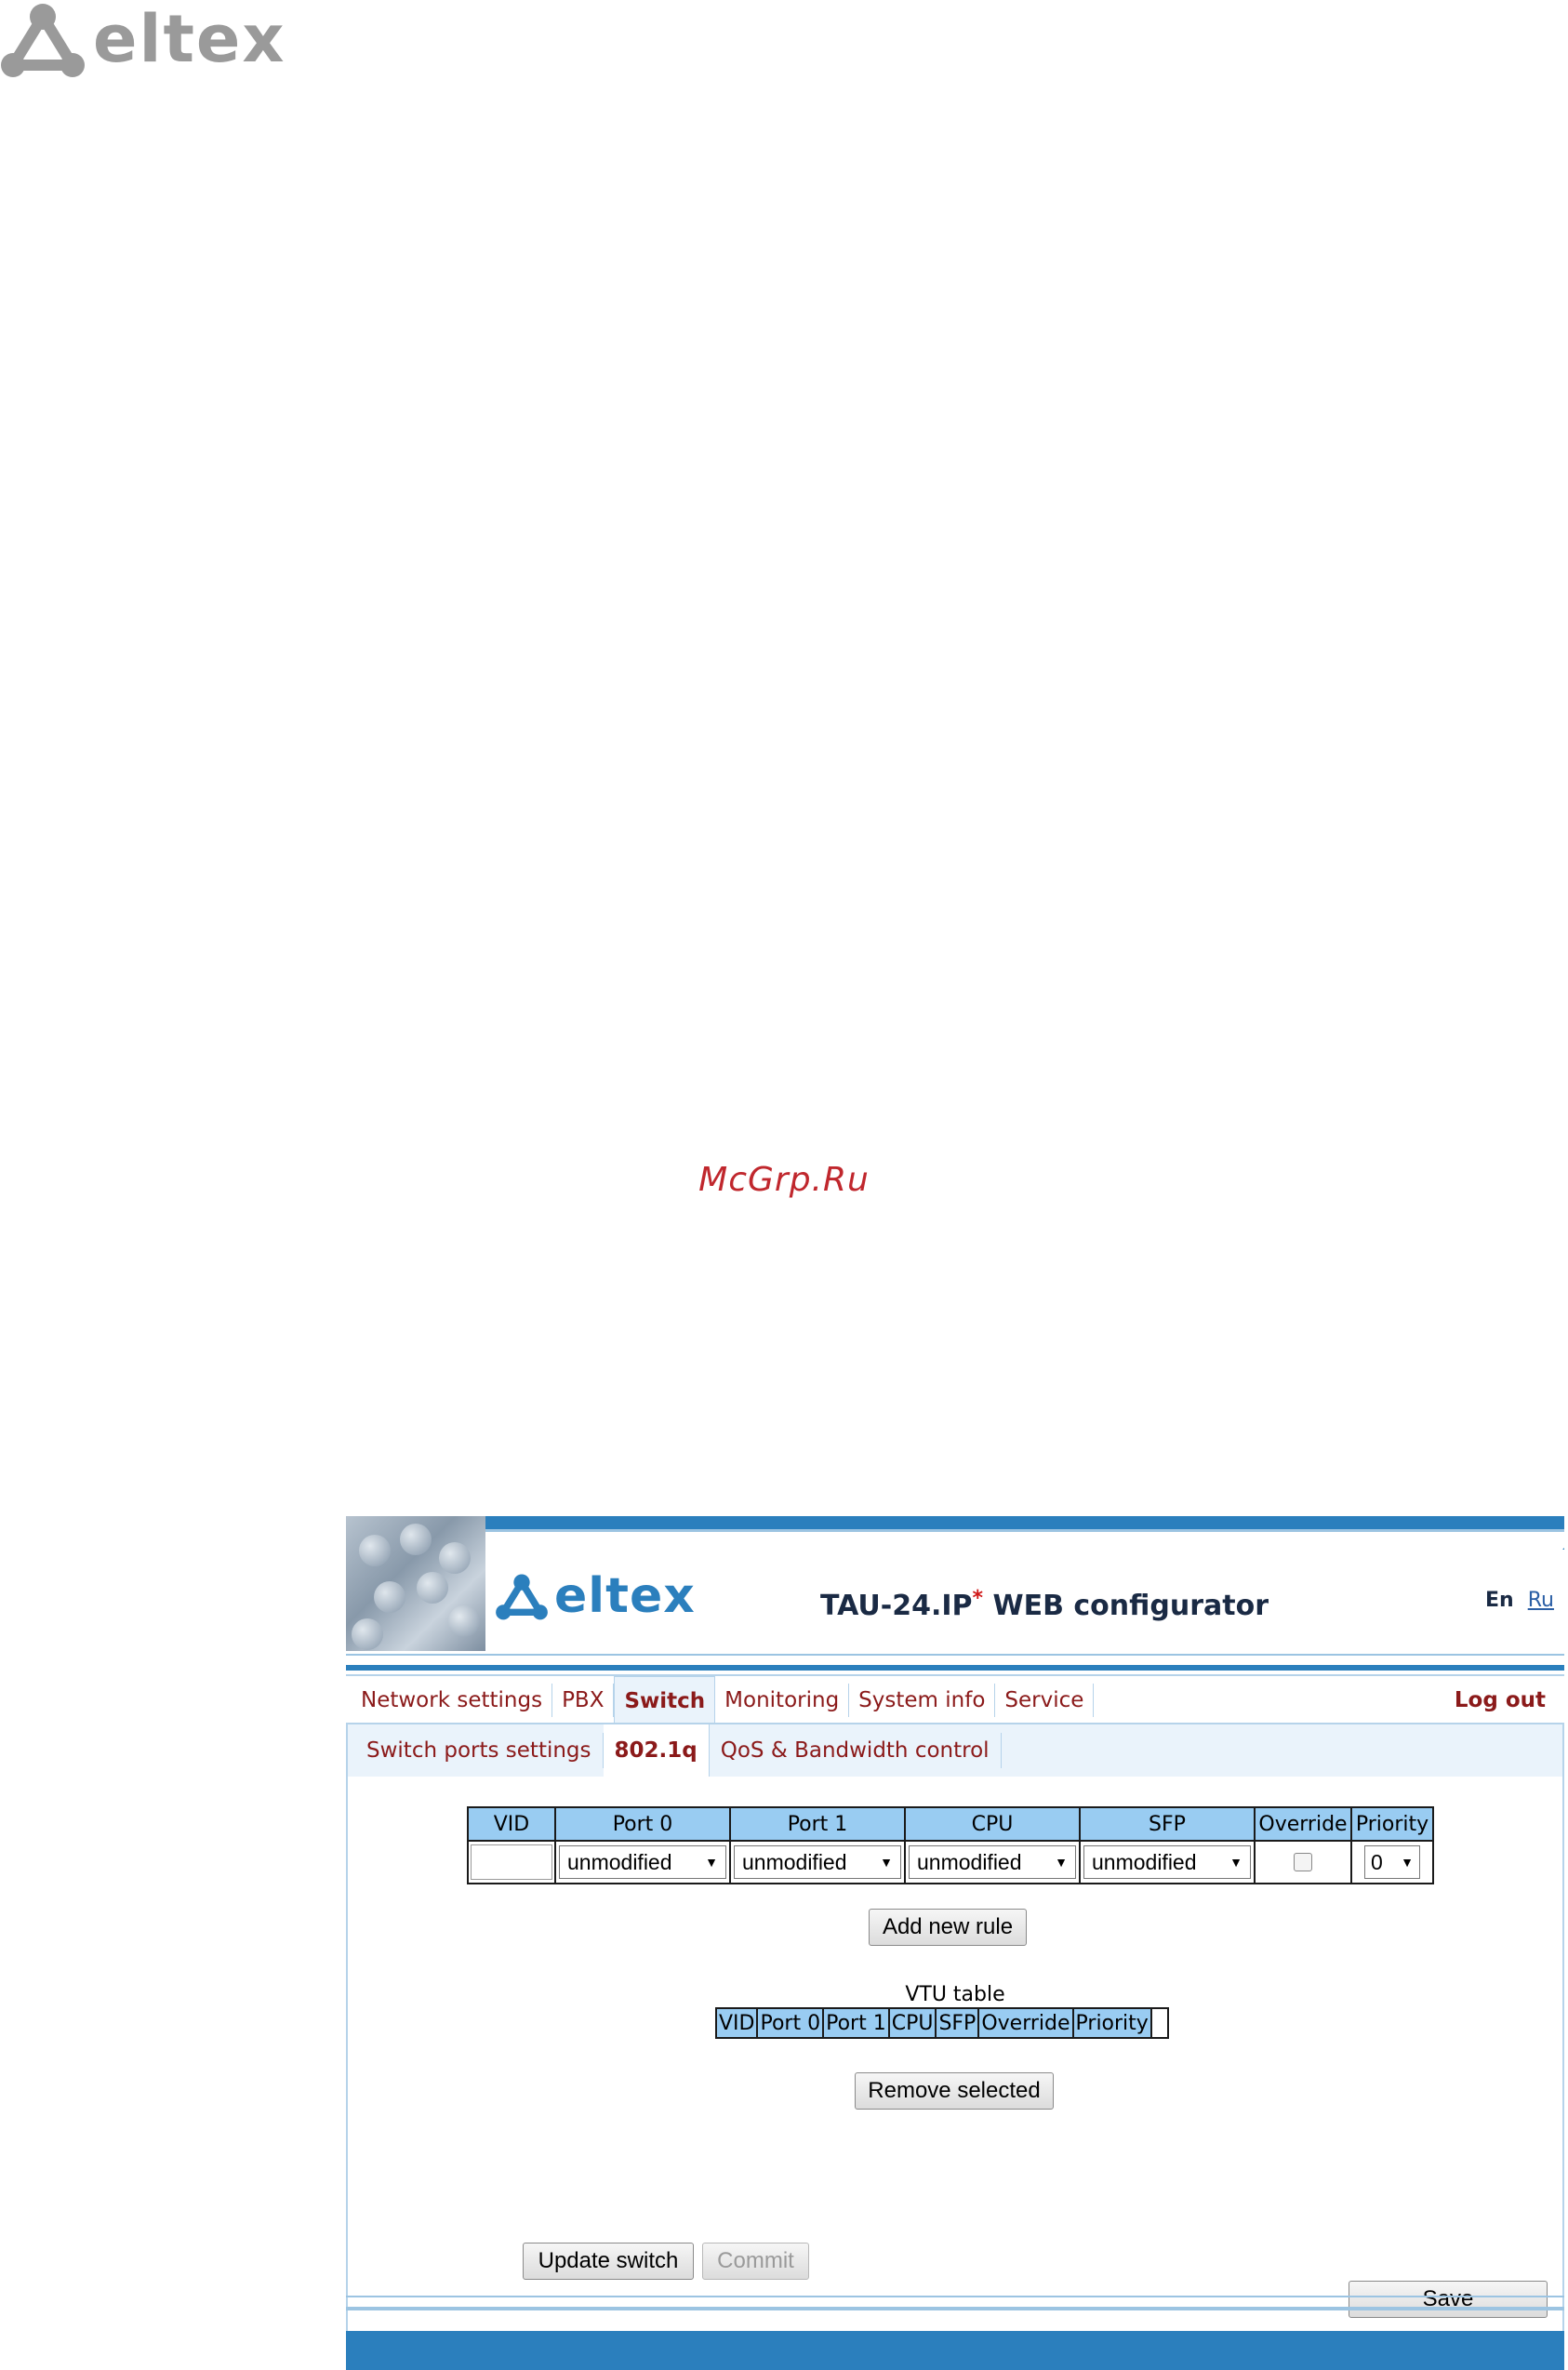  What do you see at coordinates (1303, 1824) in the screenshot?
I see `col-override: Override` at bounding box center [1303, 1824].